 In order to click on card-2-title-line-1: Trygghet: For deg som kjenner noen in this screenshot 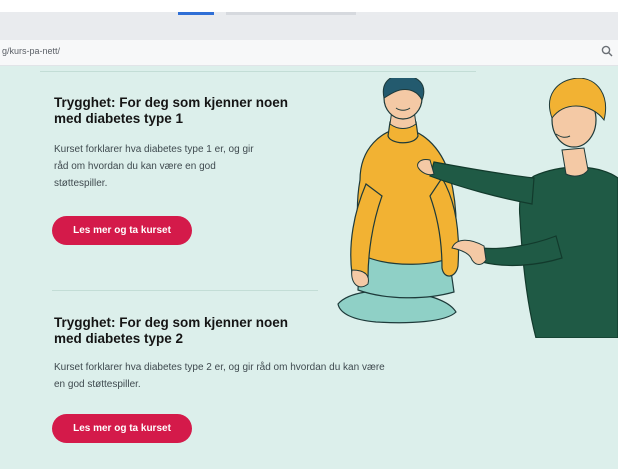, I will do `click(171, 322)`.